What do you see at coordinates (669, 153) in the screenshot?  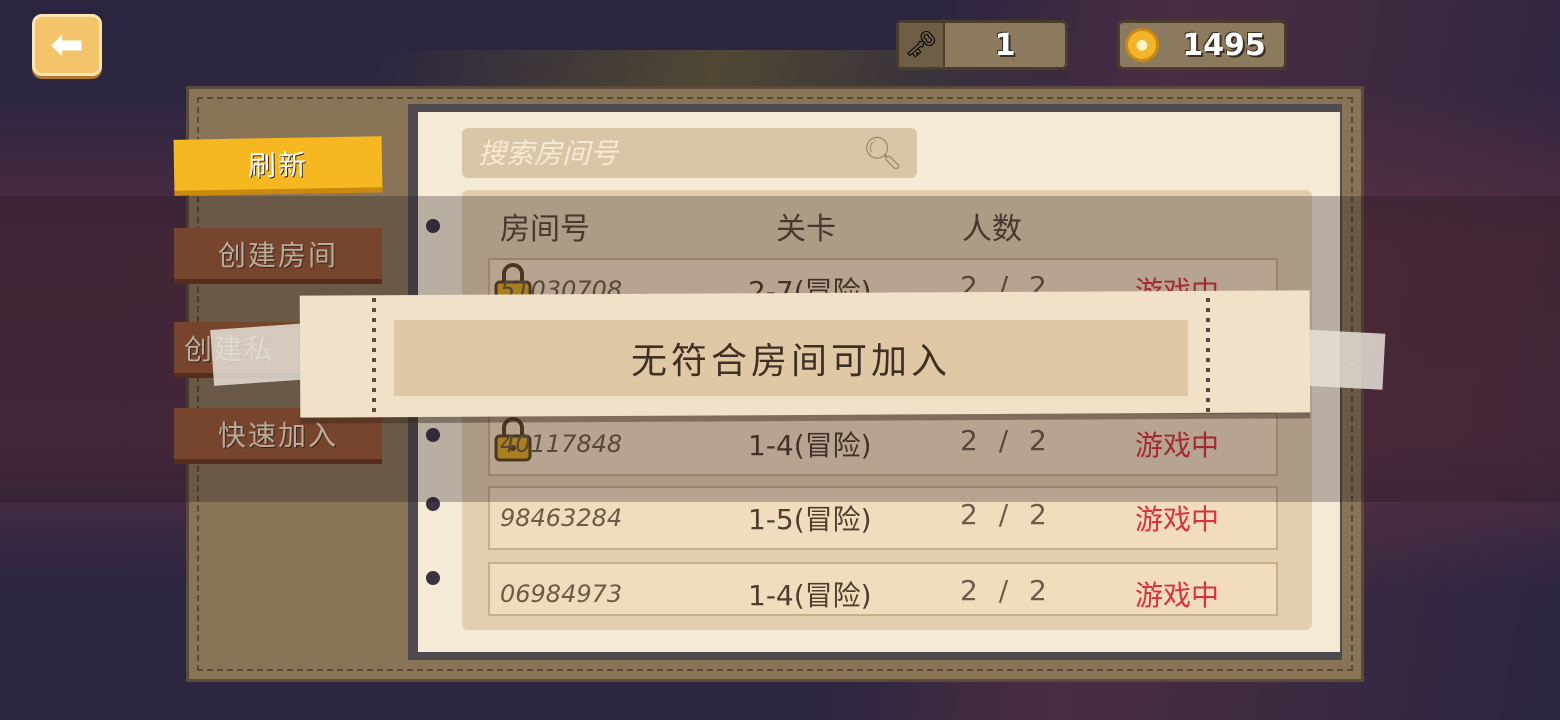 I see `search-input` at bounding box center [669, 153].